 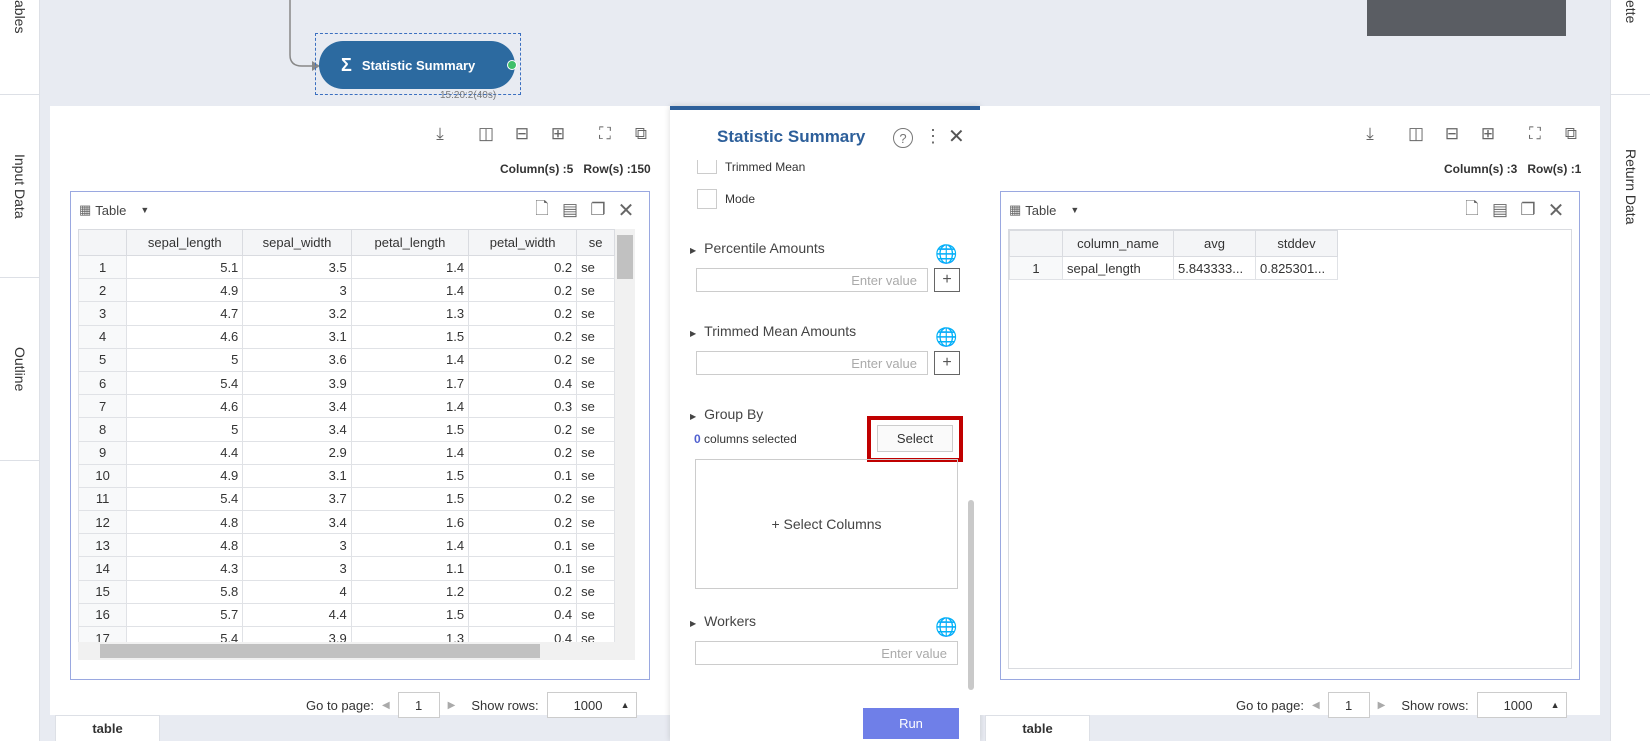 What do you see at coordinates (346, 452) in the screenshot?
I see `table-row: 9 4.4 2.9 1.4 0.2 se` at bounding box center [346, 452].